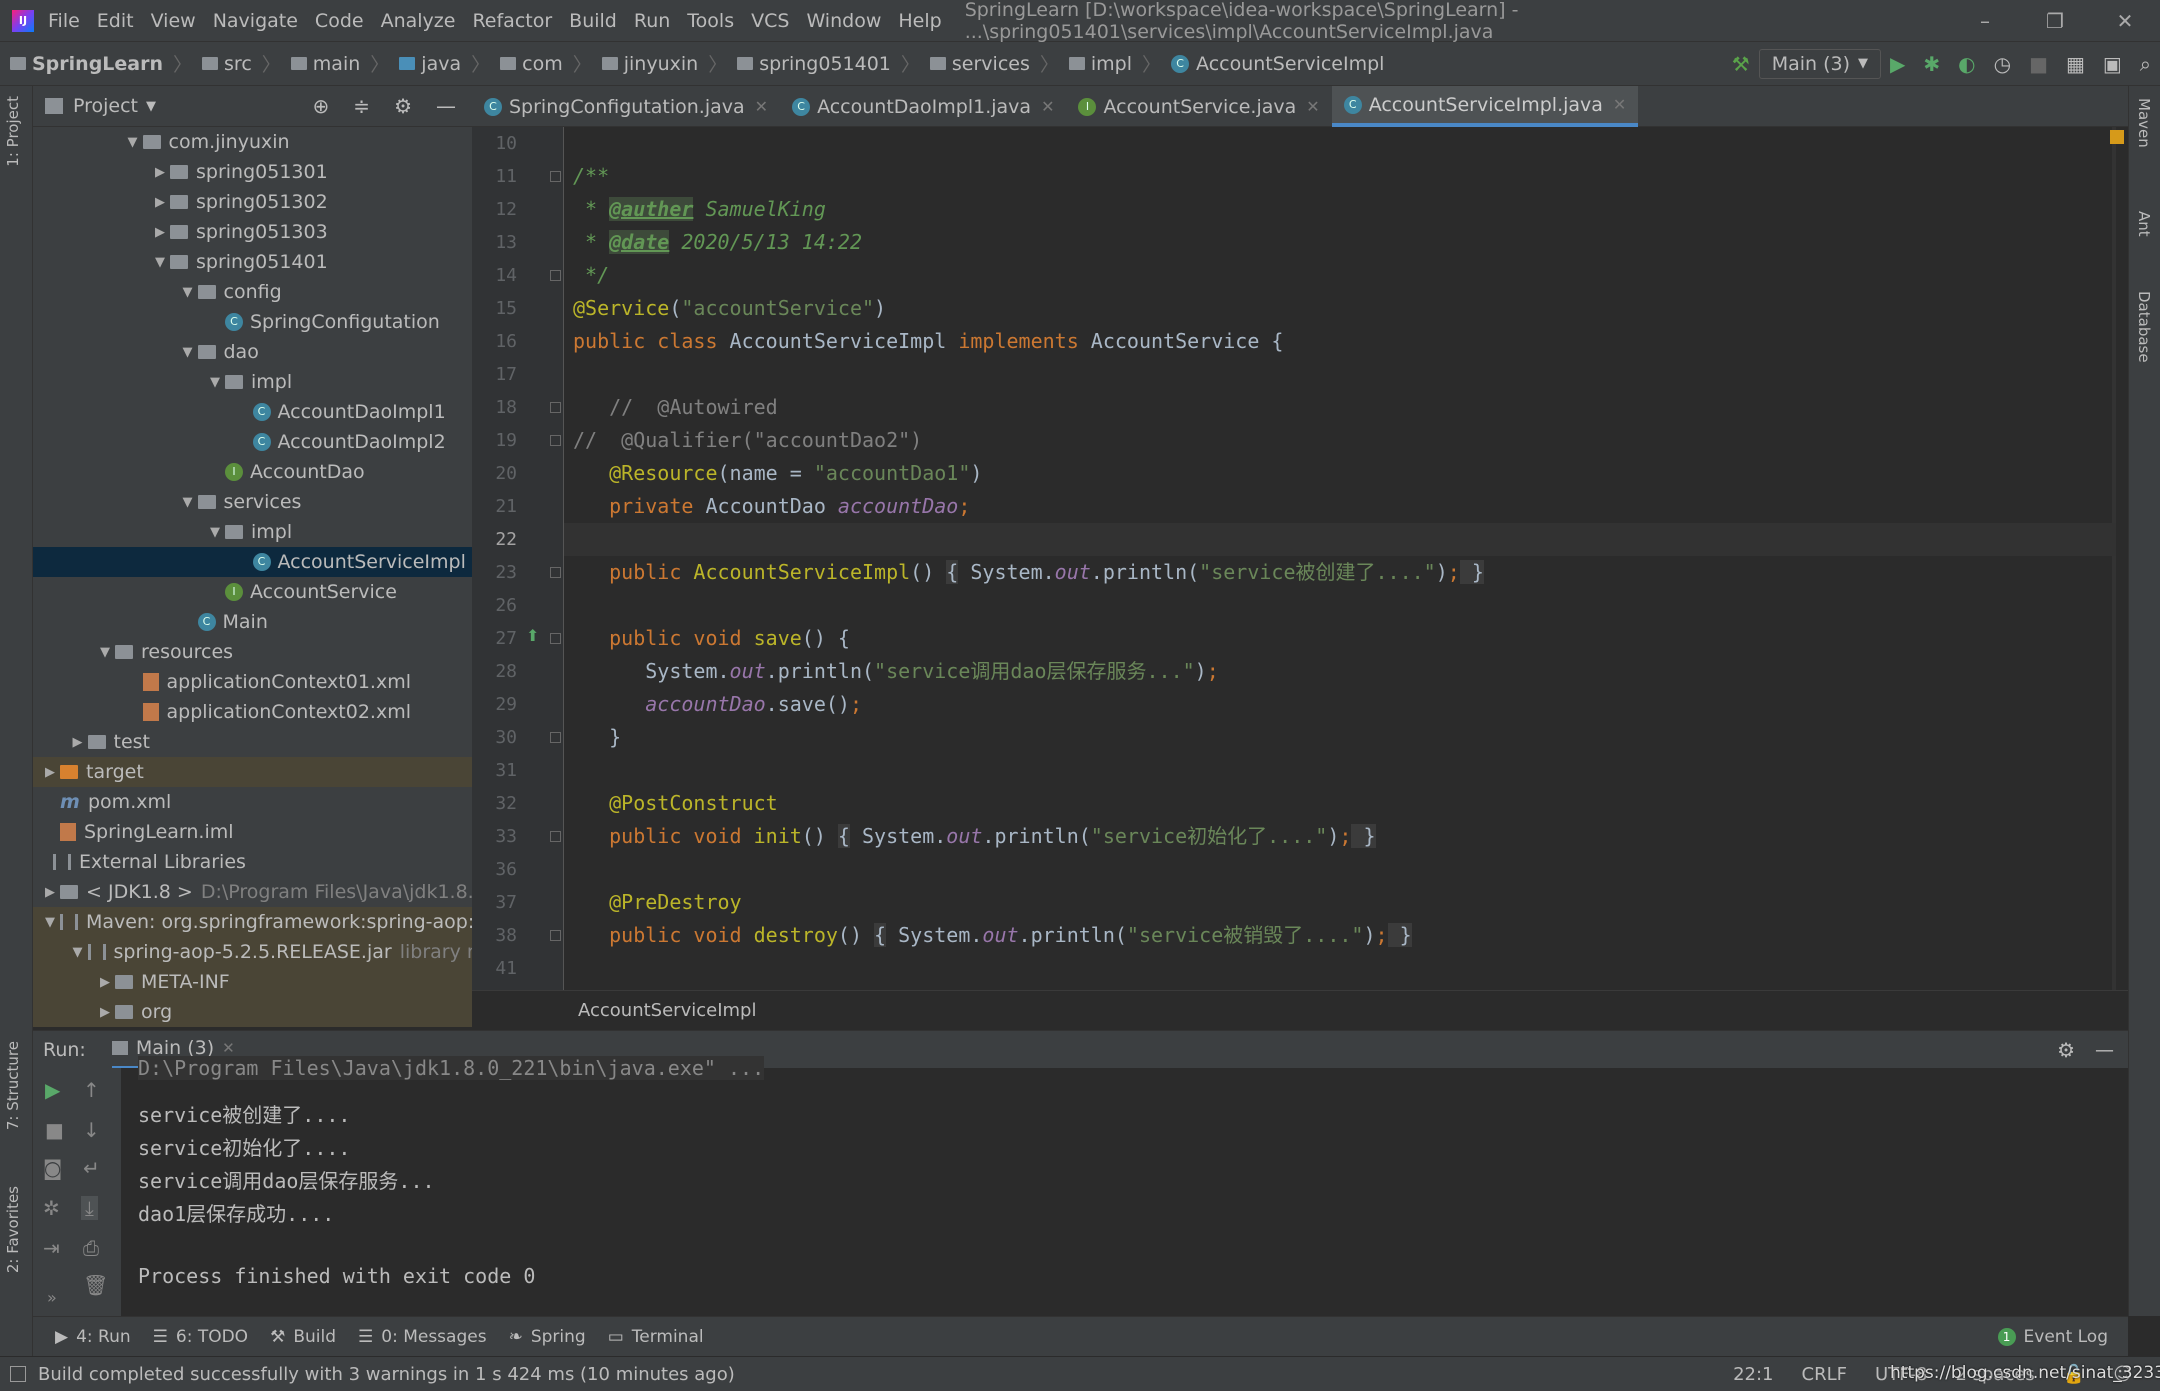  Describe the element at coordinates (252, 1012) in the screenshot. I see `tree-item: ▶ org` at that location.